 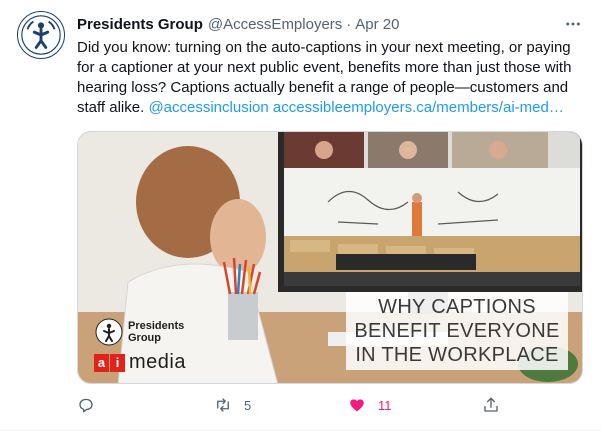 What do you see at coordinates (140, 24) in the screenshot?
I see `author-name: Presidents Group` at bounding box center [140, 24].